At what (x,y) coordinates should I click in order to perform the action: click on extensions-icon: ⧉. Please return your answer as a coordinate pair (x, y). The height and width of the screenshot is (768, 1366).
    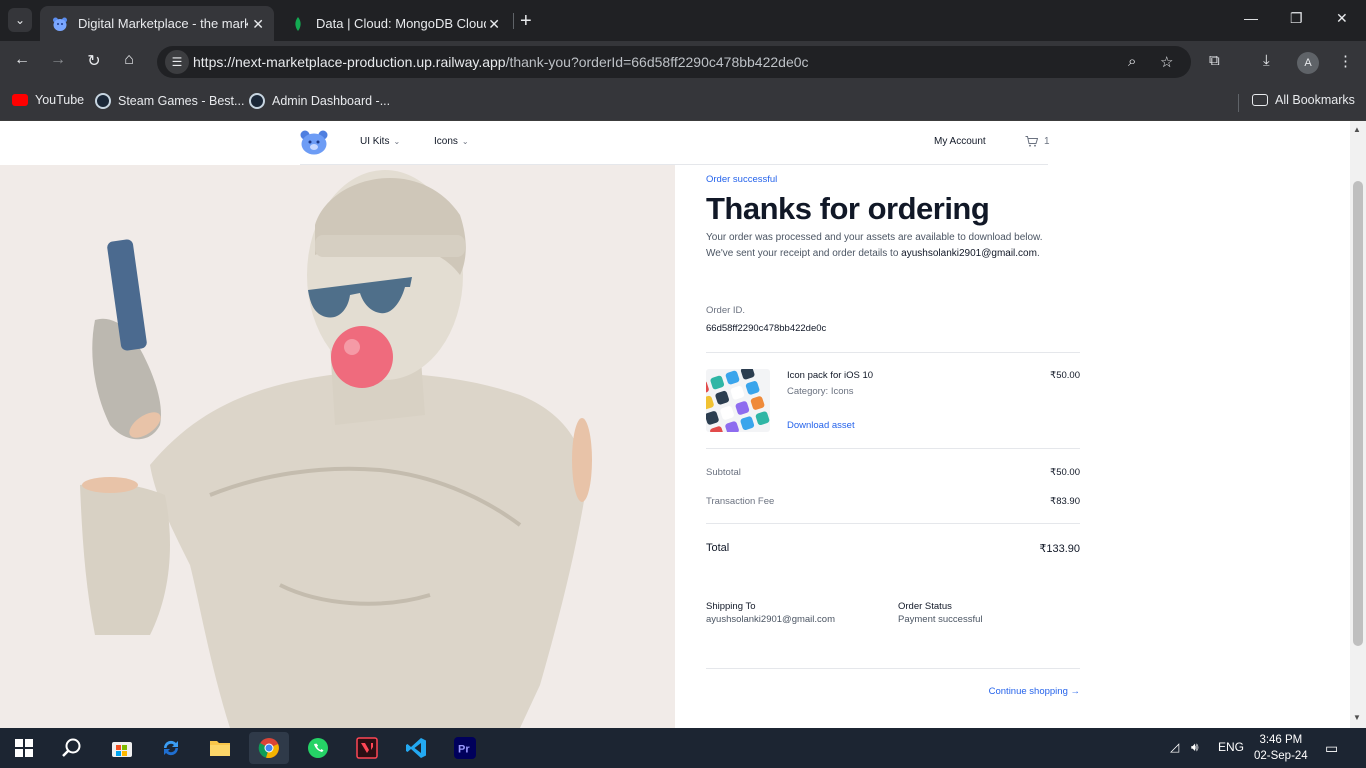
    Looking at the image, I should click on (1214, 60).